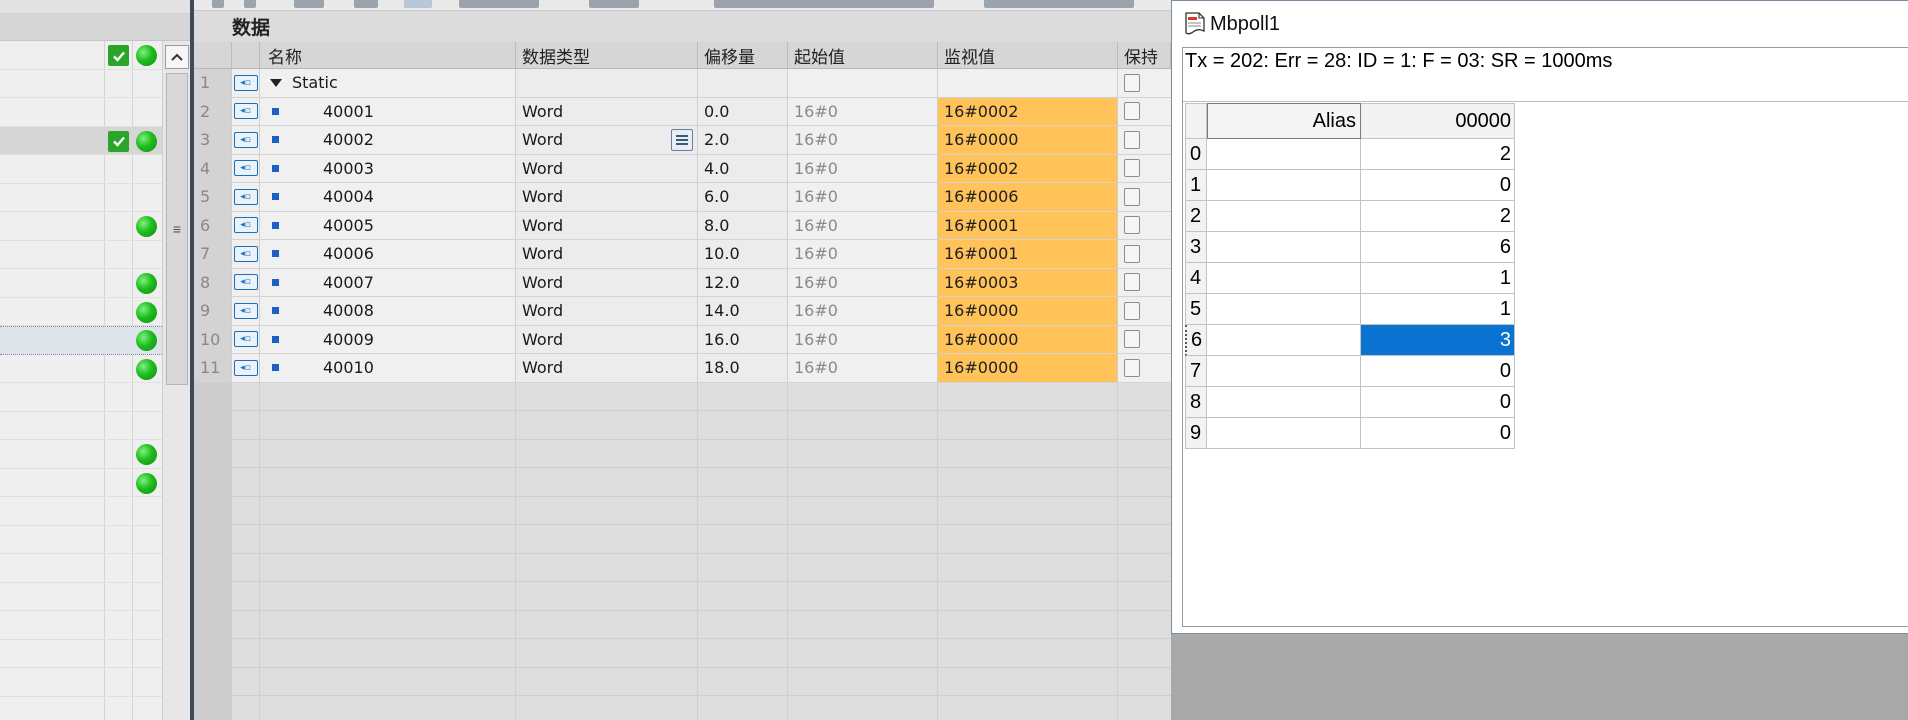  I want to click on name-cell: 40008, so click(388, 311).